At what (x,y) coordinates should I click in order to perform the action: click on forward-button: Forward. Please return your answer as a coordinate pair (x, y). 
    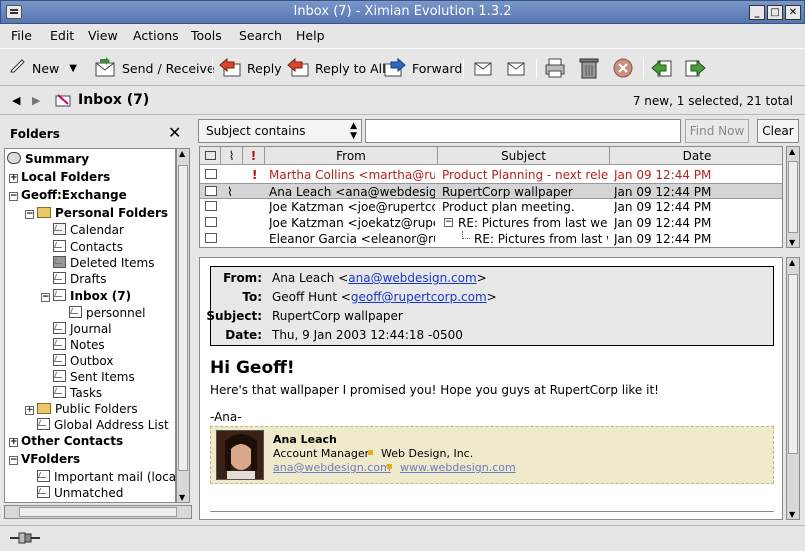
    Looking at the image, I should click on (423, 68).